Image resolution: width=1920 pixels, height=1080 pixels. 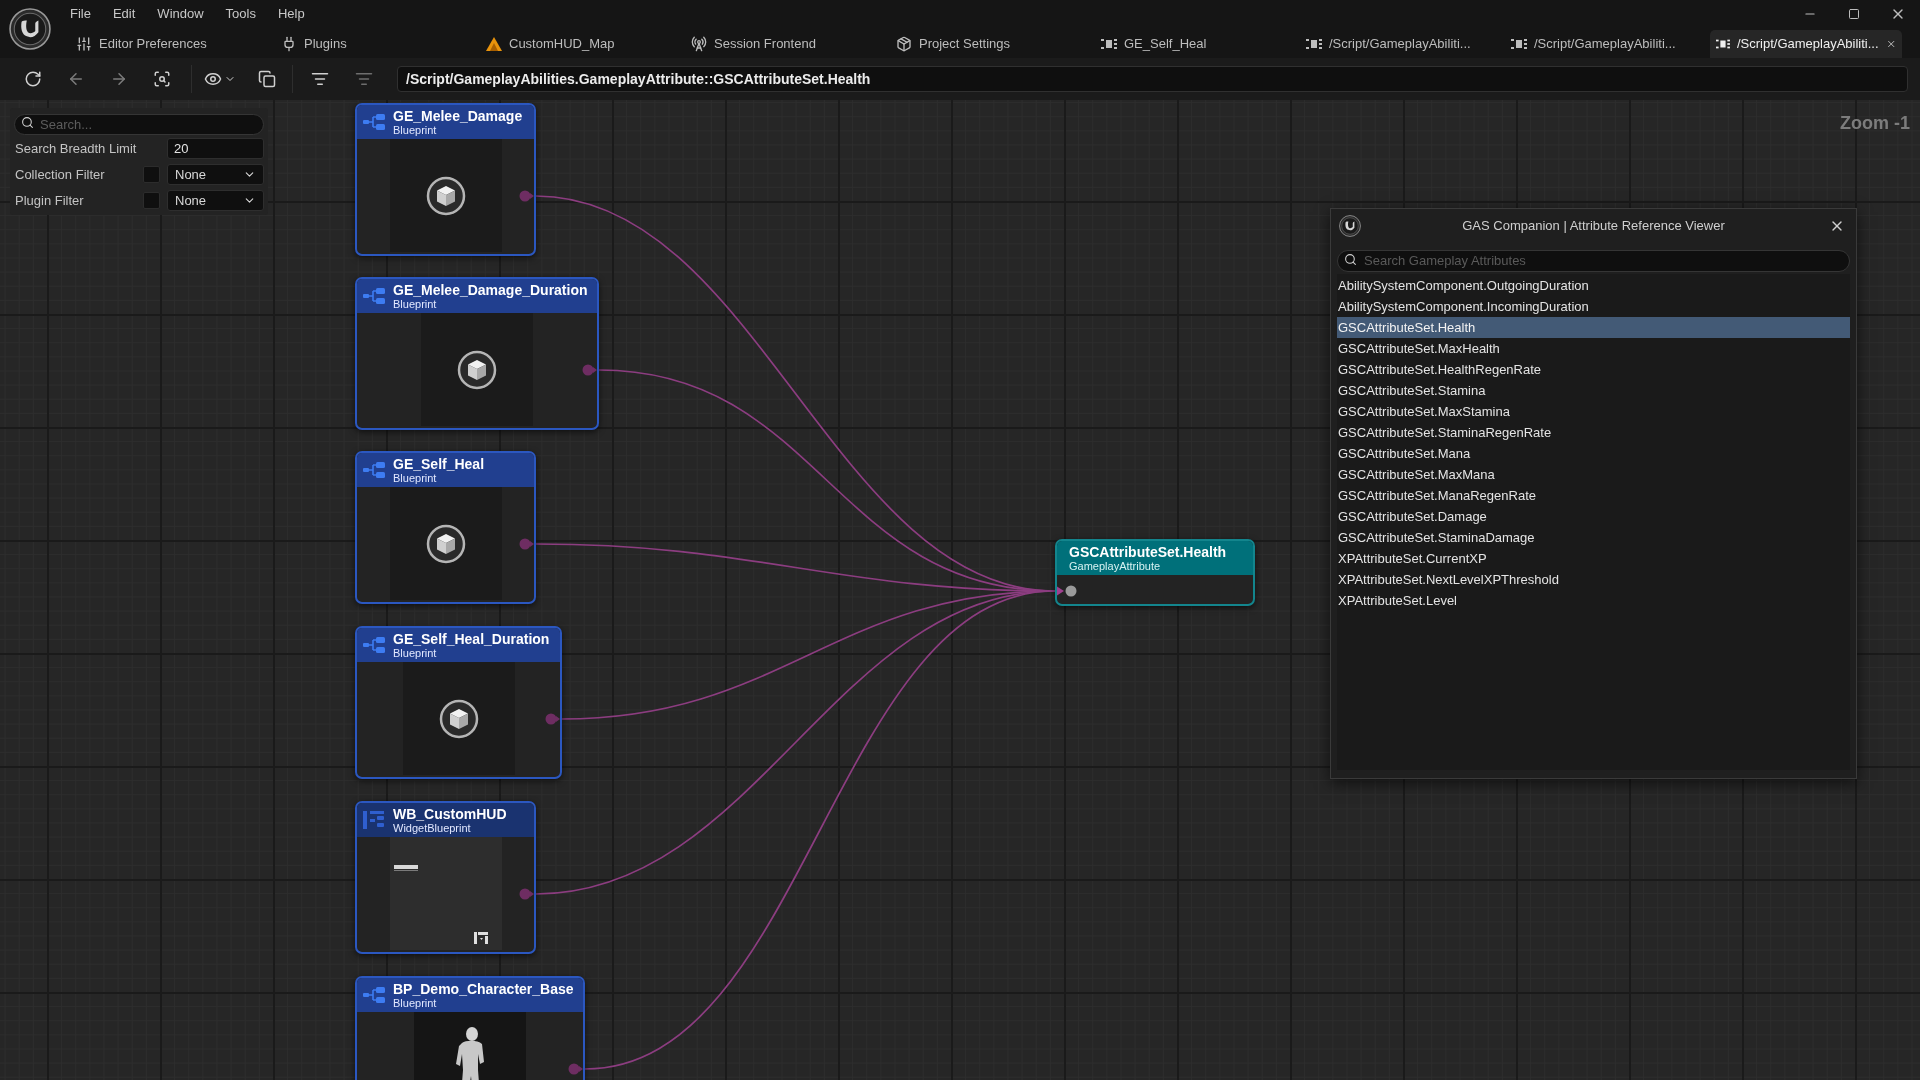 What do you see at coordinates (1593, 327) in the screenshot?
I see `list-item: GSCAttributeSet.Health` at bounding box center [1593, 327].